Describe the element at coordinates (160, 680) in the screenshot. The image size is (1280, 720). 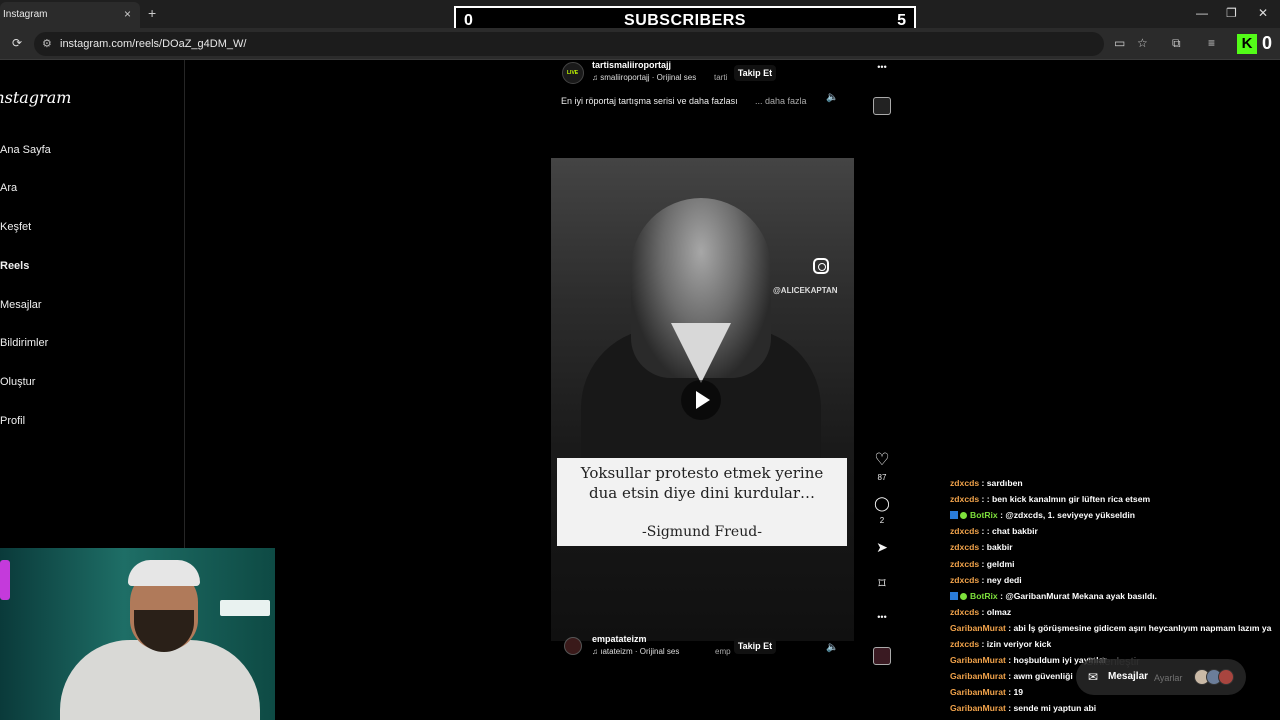
I see `webcam-streamer-body` at that location.